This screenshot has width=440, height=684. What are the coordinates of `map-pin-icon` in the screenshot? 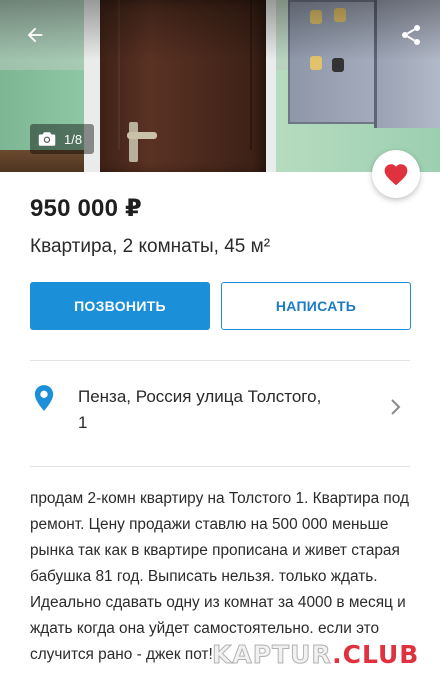 It's located at (44, 398).